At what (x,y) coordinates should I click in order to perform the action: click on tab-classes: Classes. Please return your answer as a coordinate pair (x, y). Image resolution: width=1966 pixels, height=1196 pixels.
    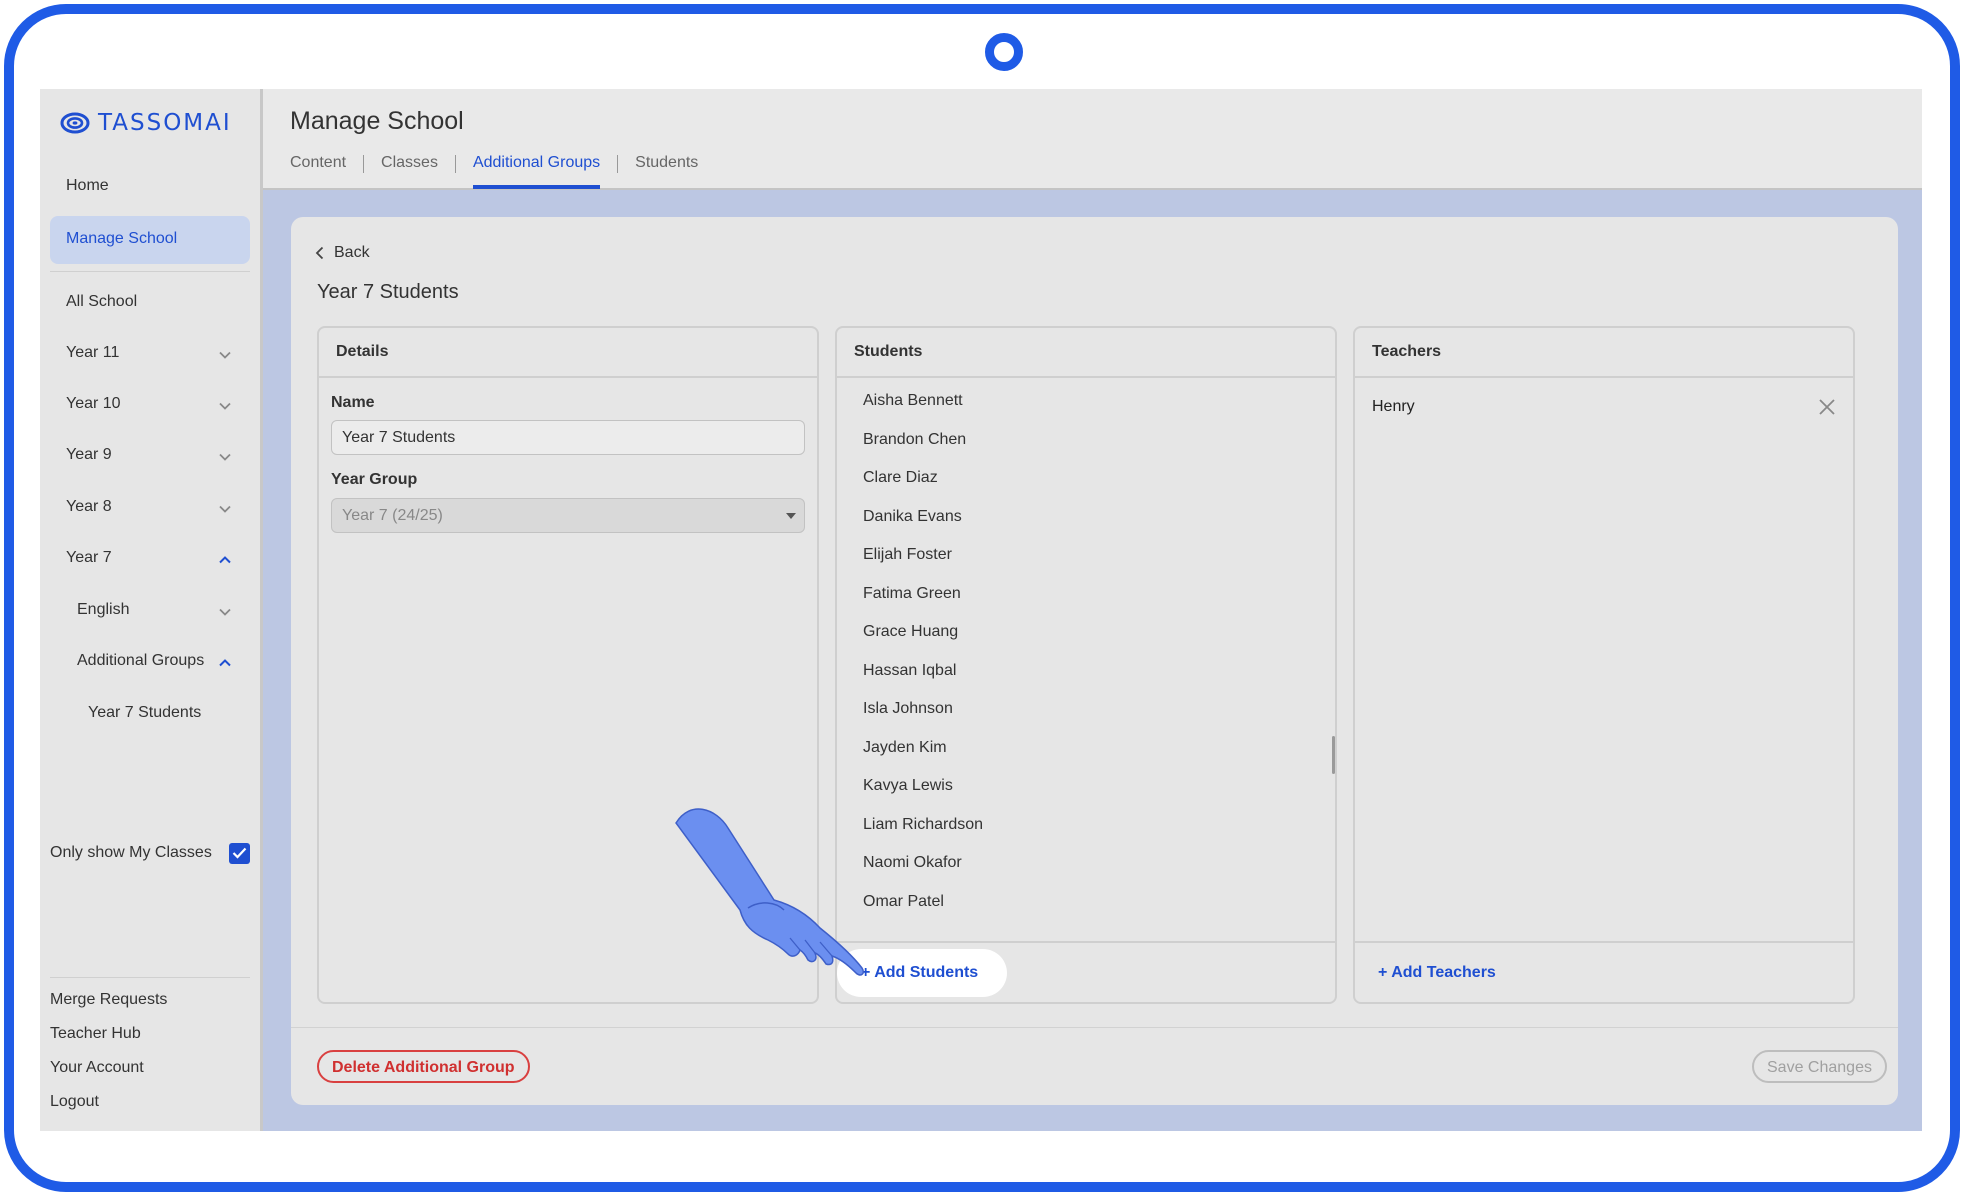
    Looking at the image, I should click on (409, 171).